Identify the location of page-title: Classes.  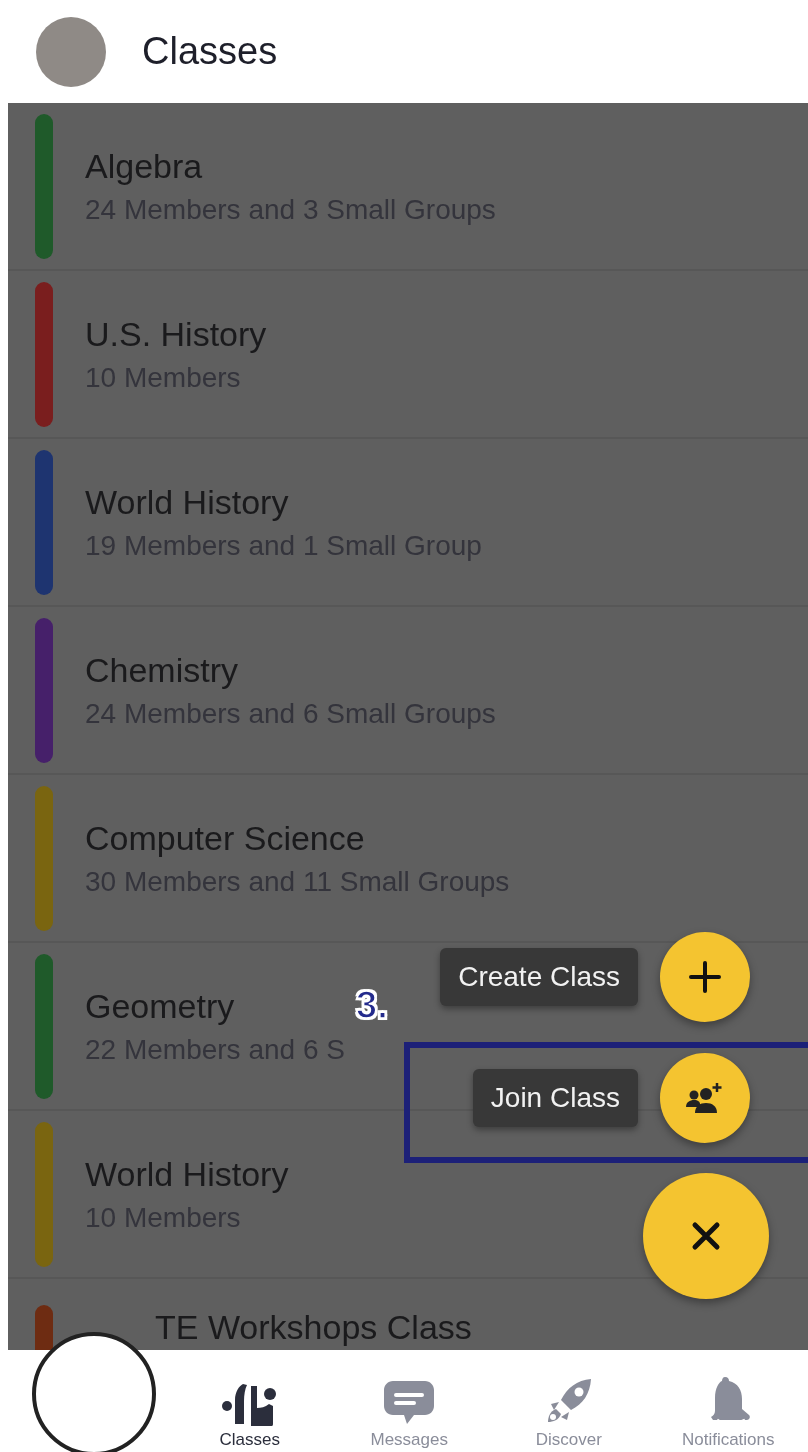
(210, 51).